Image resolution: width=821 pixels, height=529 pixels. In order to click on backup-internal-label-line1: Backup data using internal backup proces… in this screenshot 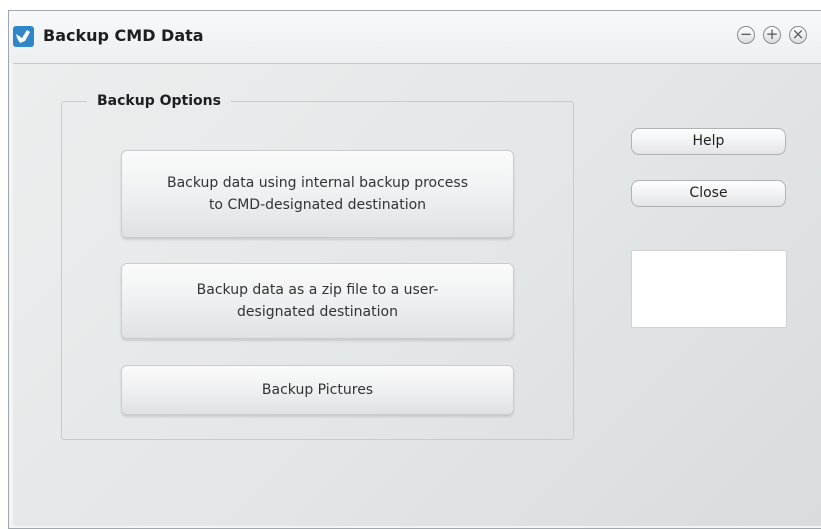, I will do `click(317, 183)`.